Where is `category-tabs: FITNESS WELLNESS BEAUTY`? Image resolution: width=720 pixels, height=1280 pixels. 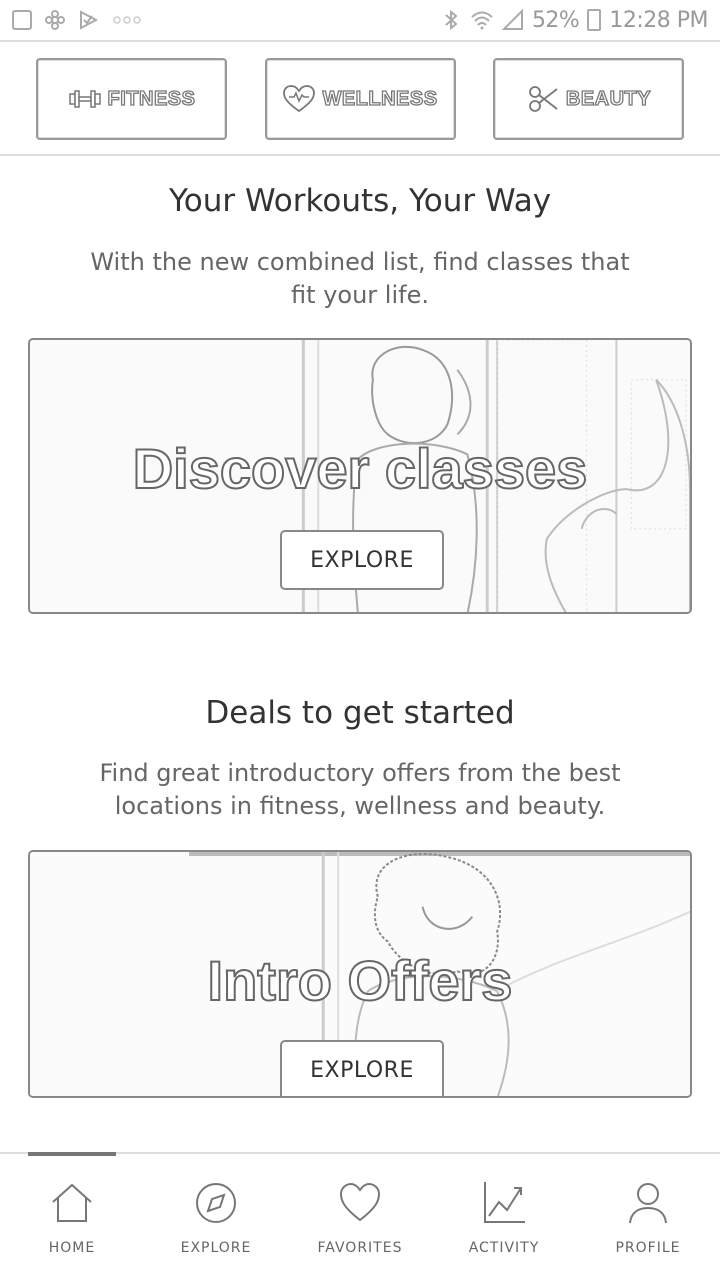 category-tabs: FITNESS WELLNESS BEAUTY is located at coordinates (360, 106).